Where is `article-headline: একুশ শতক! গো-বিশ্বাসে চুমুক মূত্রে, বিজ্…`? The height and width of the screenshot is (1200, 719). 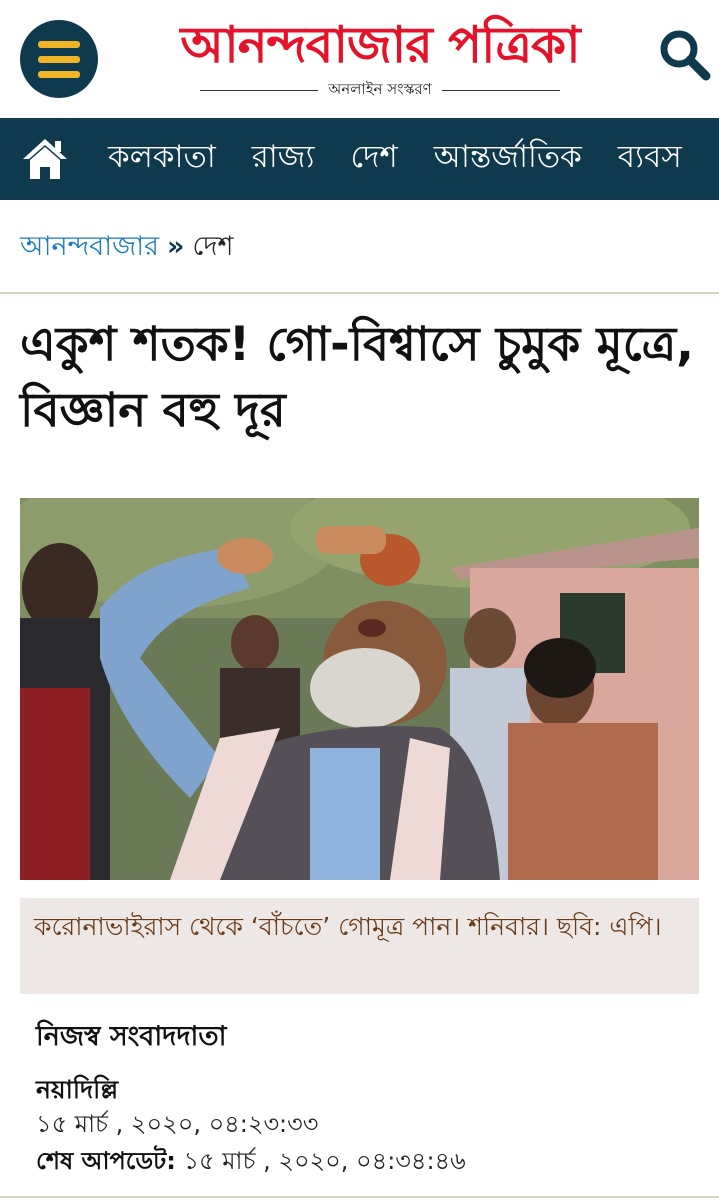 article-headline: একুশ শতক! গো-বিশ্বাসে চুমুক মূত্রে, বিজ্… is located at coordinates (357, 377).